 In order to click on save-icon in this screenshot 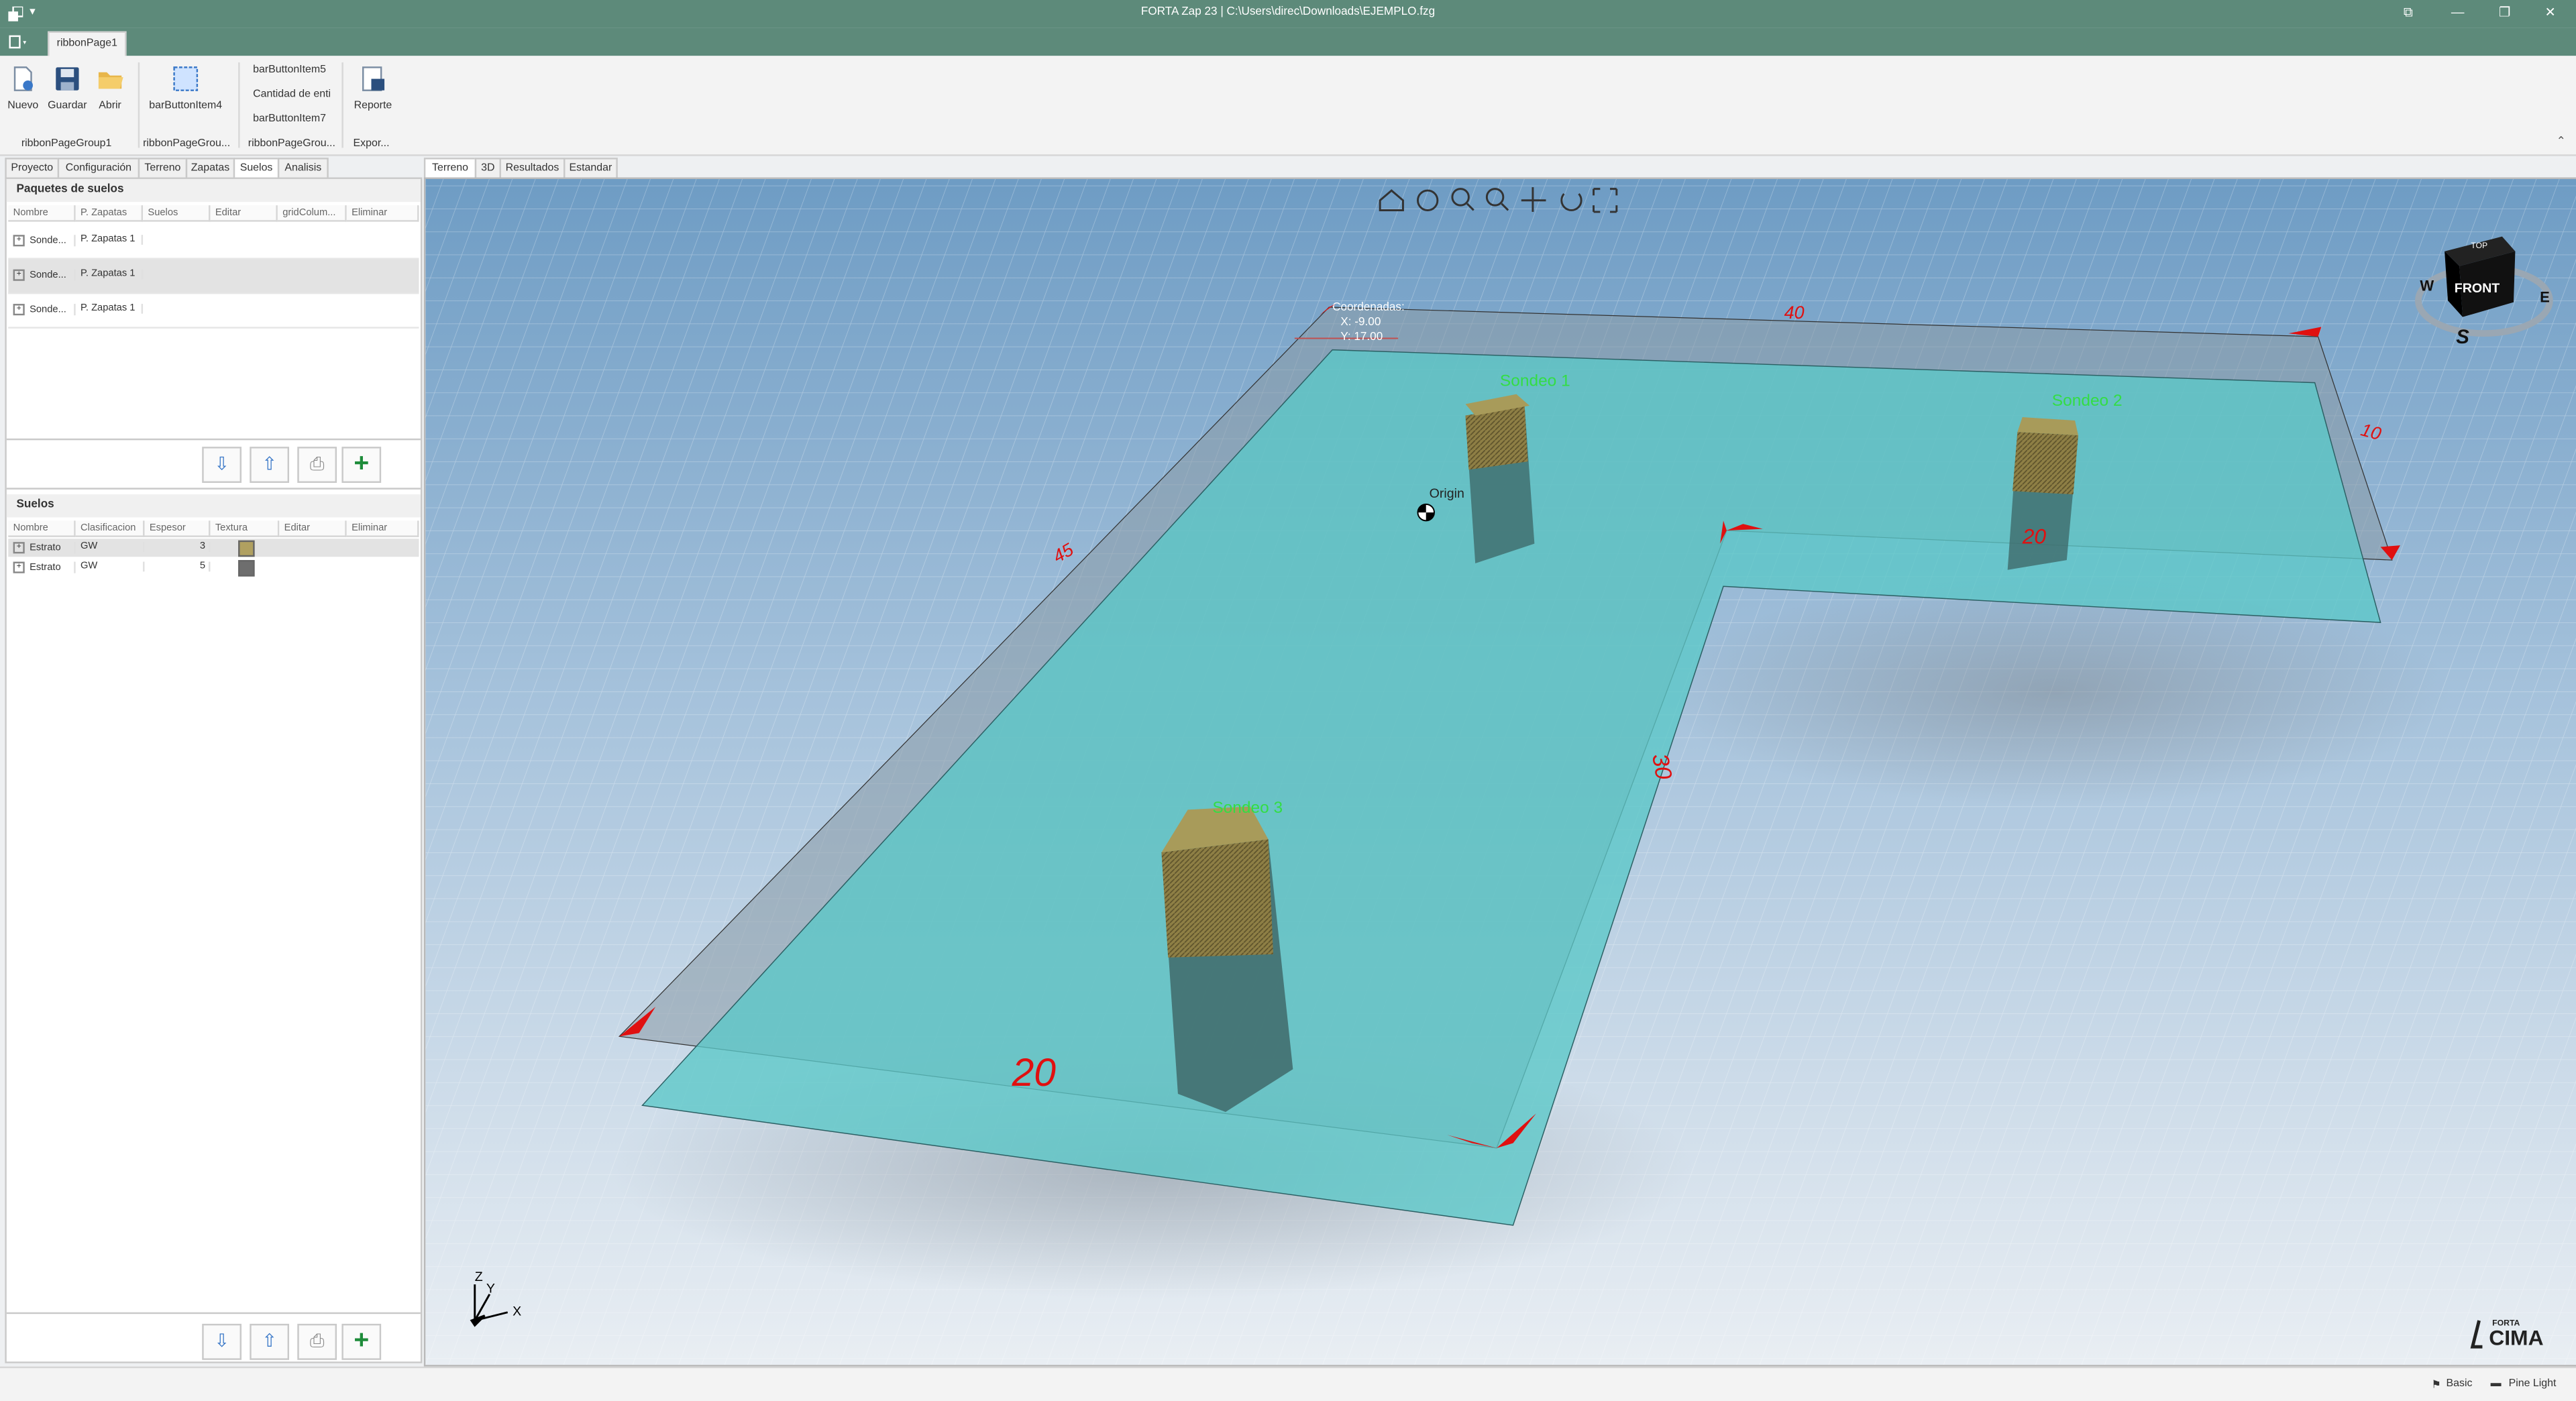, I will do `click(67, 79)`.